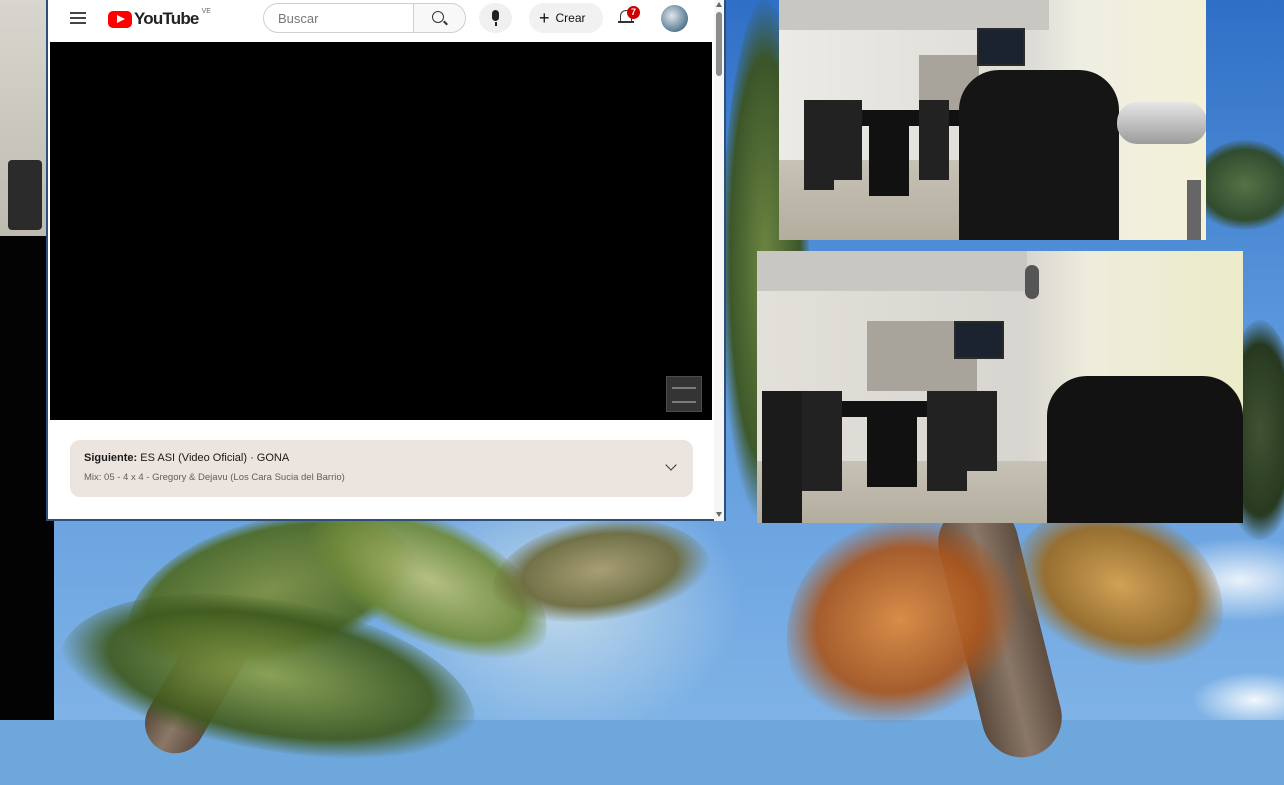  Describe the element at coordinates (633, 12) in the screenshot. I see `notification-badge: 7` at that location.